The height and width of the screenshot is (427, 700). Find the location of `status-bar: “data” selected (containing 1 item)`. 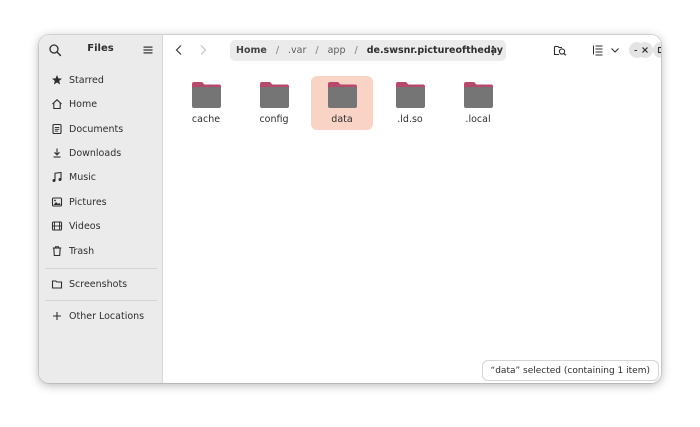

status-bar: “data” selected (containing 1 item) is located at coordinates (570, 370).